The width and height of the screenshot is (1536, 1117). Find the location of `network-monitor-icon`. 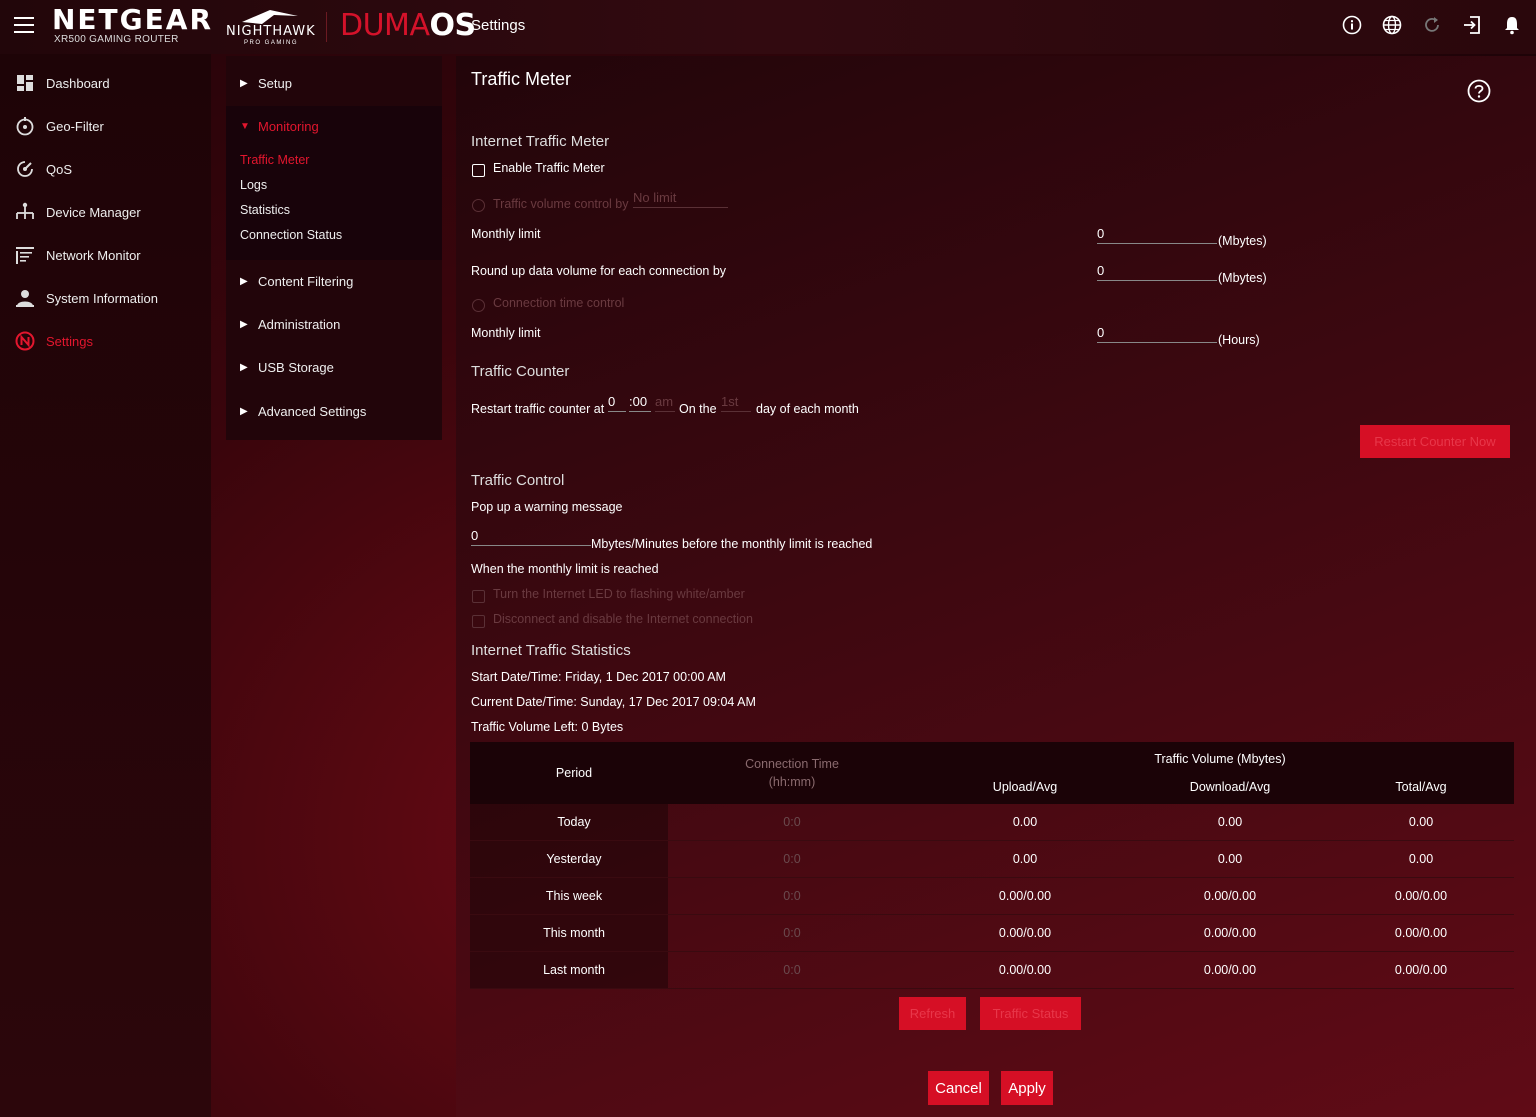

network-monitor-icon is located at coordinates (25, 255).